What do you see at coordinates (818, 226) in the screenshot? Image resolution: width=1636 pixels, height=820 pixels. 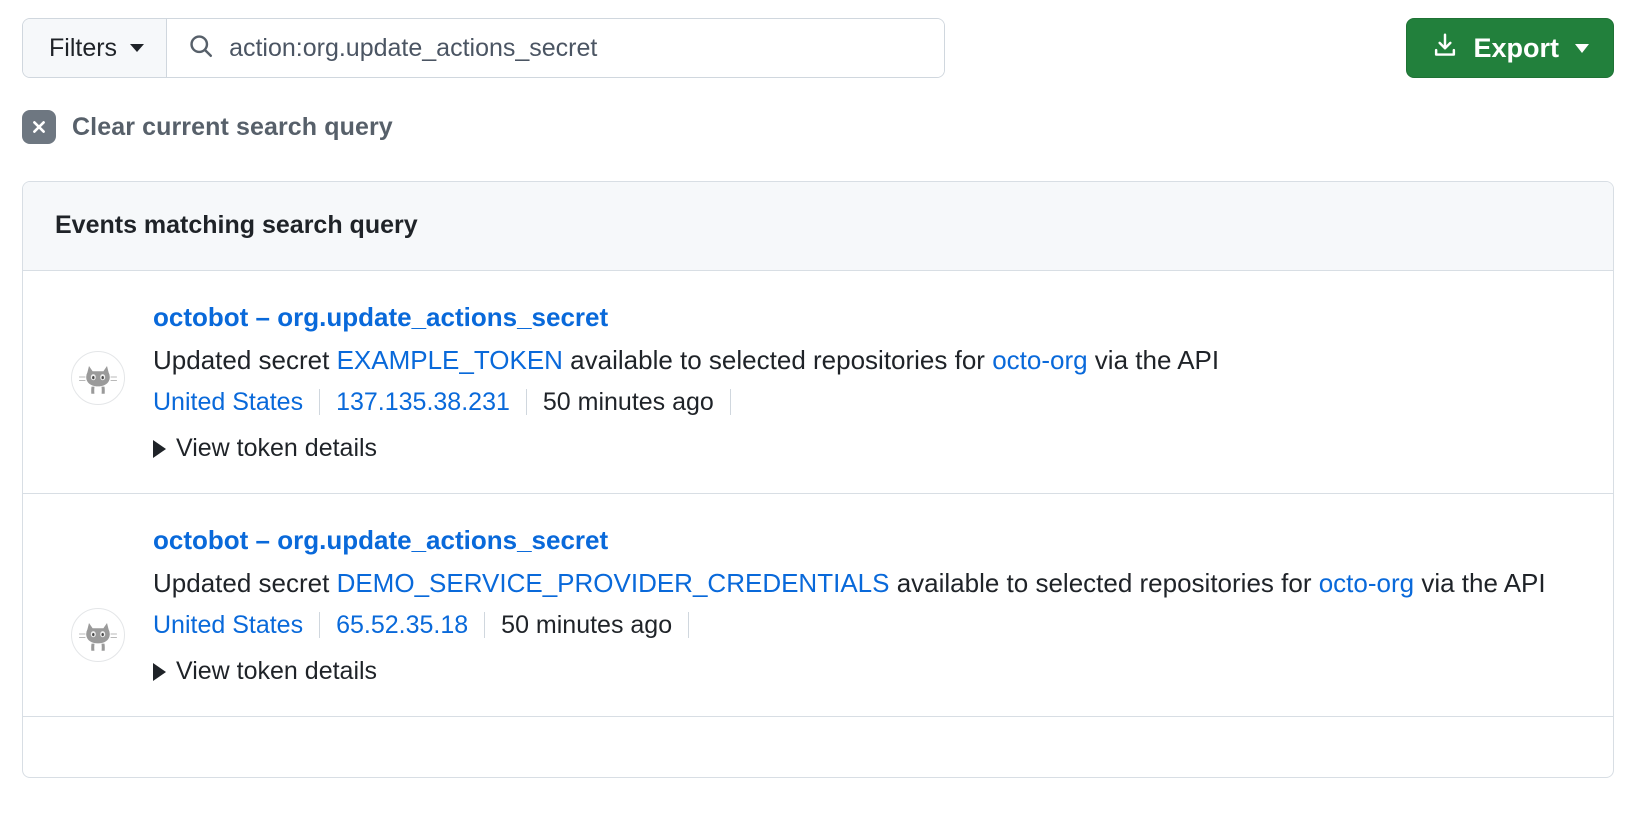 I see `card-header: Events matching search query` at bounding box center [818, 226].